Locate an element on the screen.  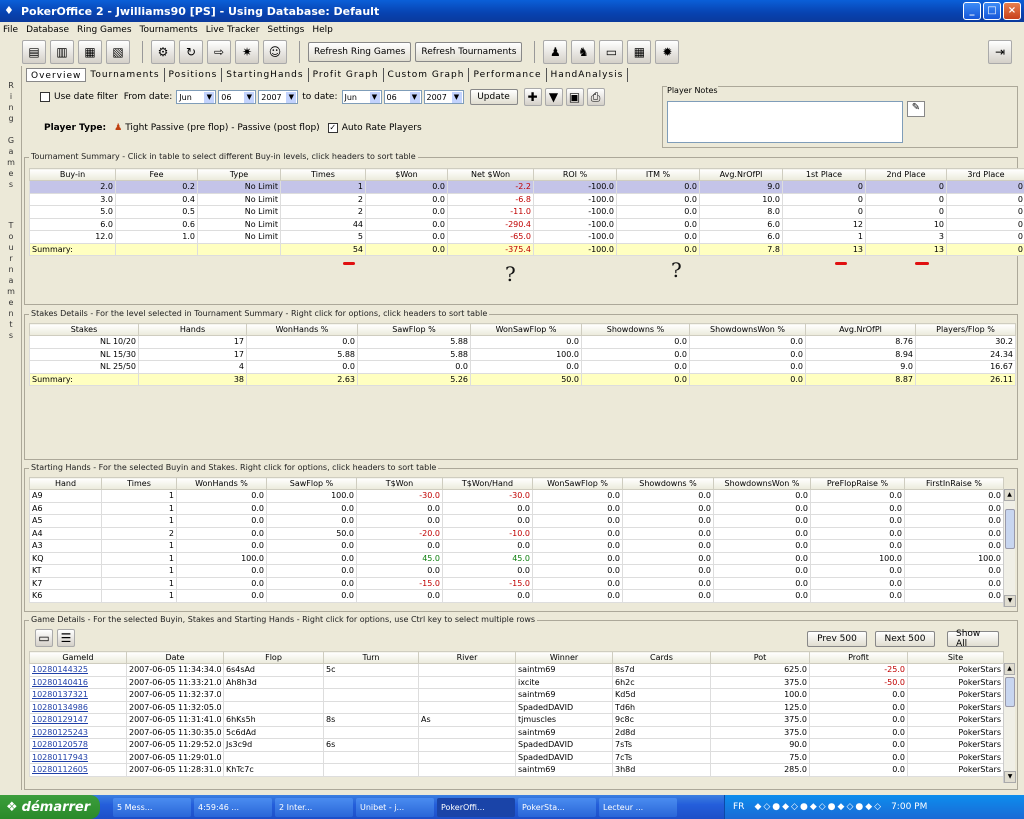
tournament-col-header: Buy-in is located at coordinates (72, 174).